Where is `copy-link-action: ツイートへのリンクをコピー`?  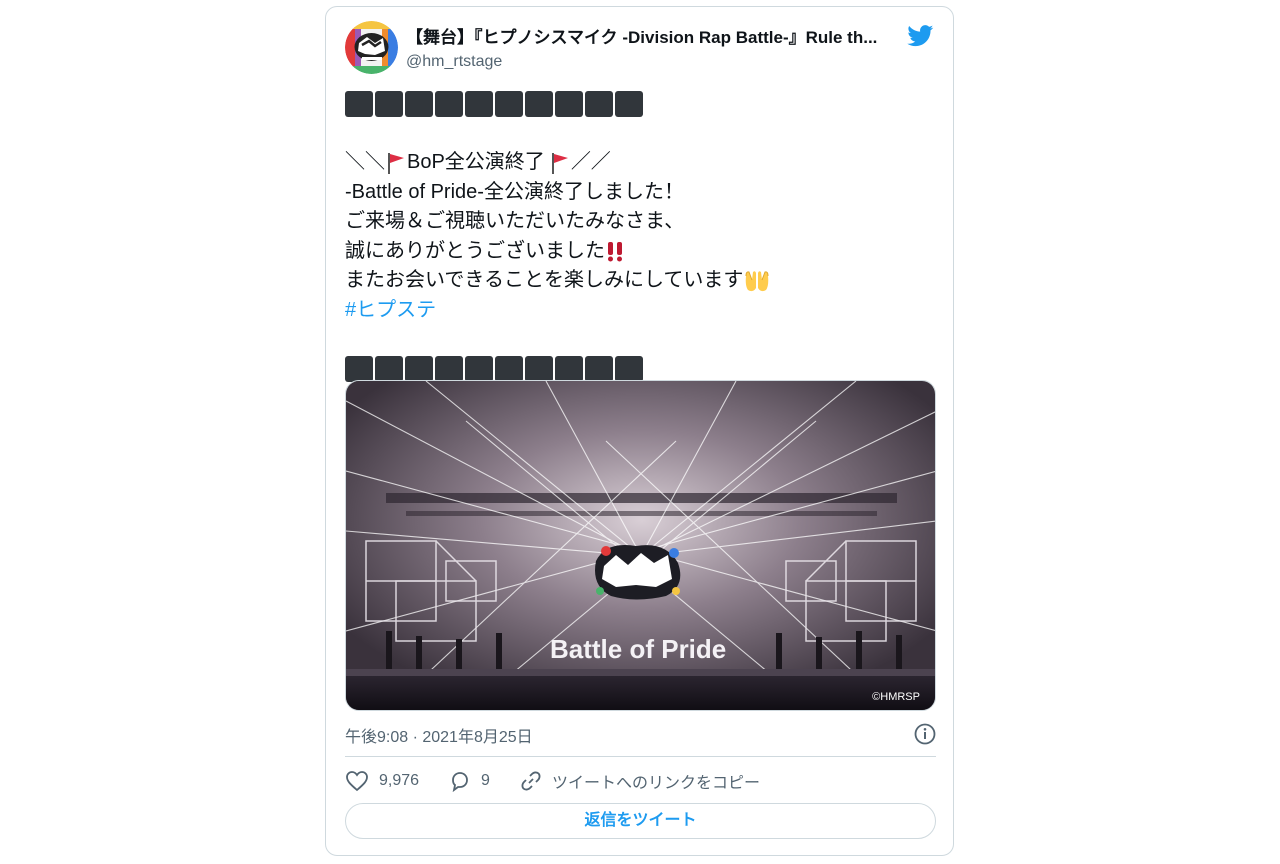
copy-link-action: ツイートへのリンクをコピー is located at coordinates (640, 781).